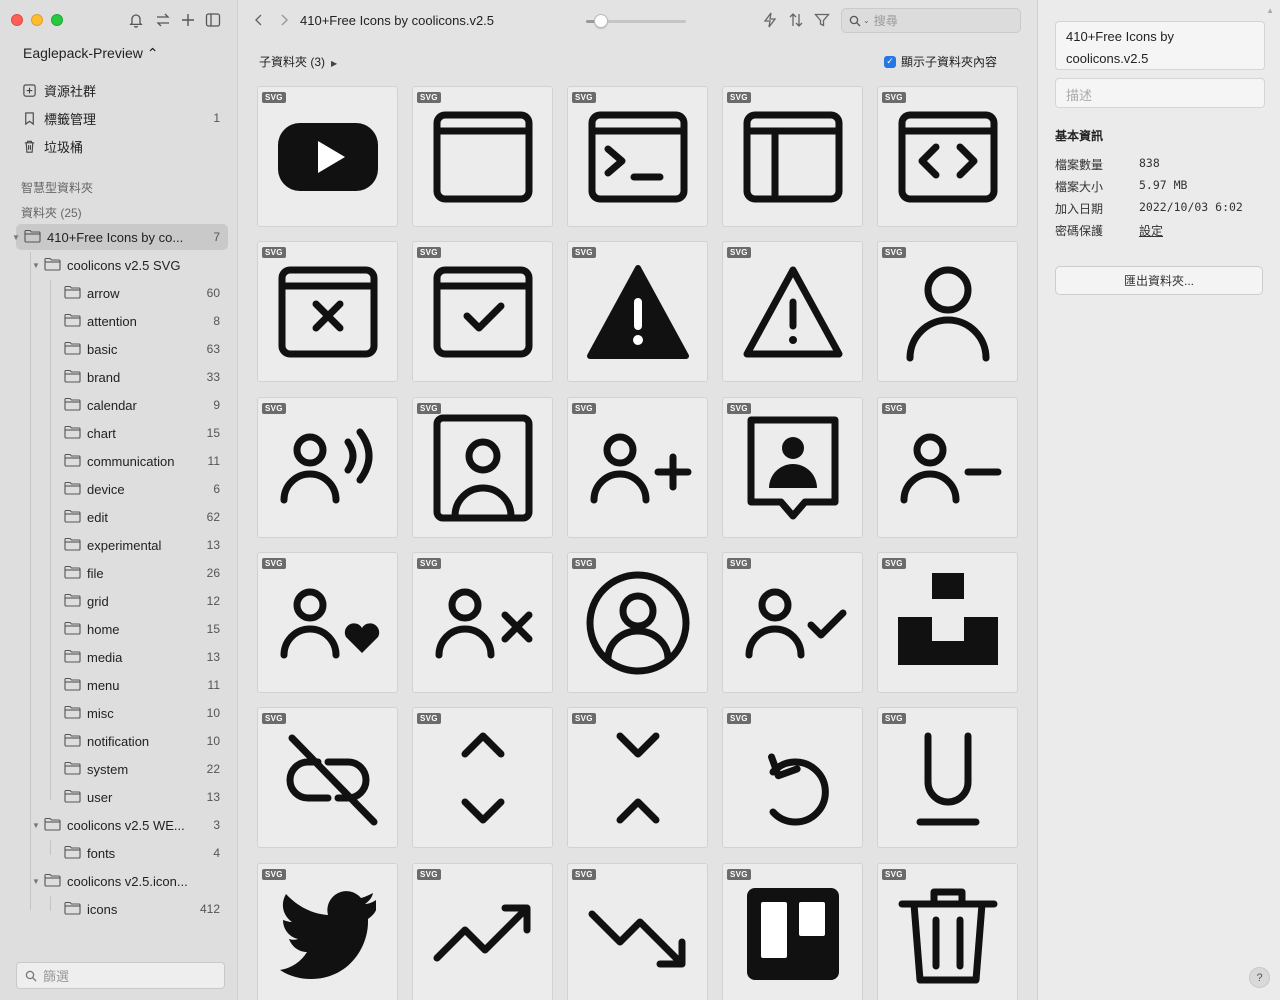 This screenshot has width=1280, height=1000. Describe the element at coordinates (1160, 45) in the screenshot. I see `folder-name-field: 410+Free Icons by coolicons.v2.5` at that location.